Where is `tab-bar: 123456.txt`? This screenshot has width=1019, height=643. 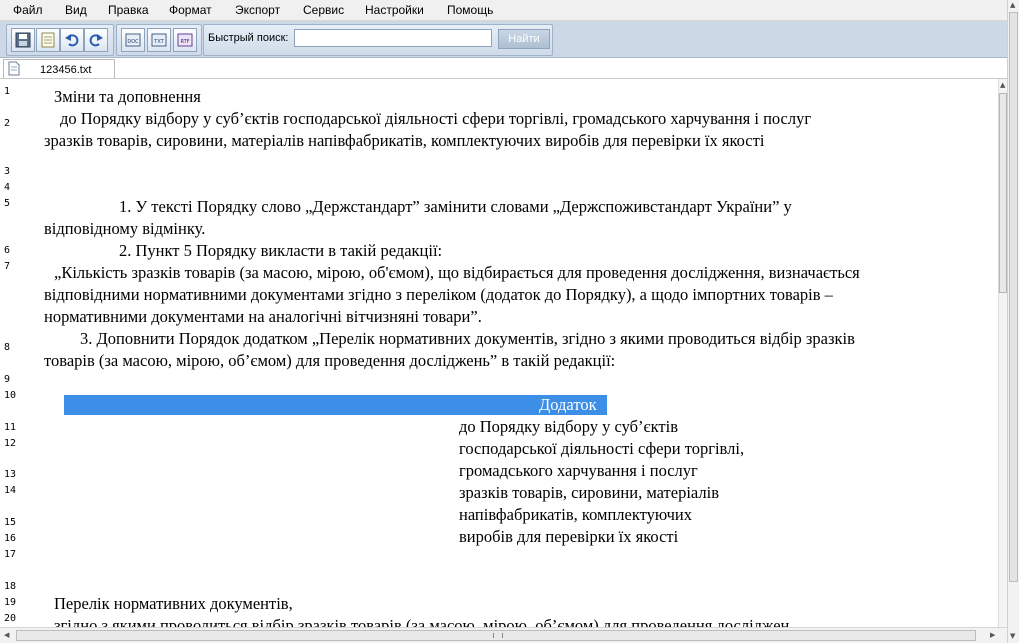 tab-bar: 123456.txt is located at coordinates (503, 68).